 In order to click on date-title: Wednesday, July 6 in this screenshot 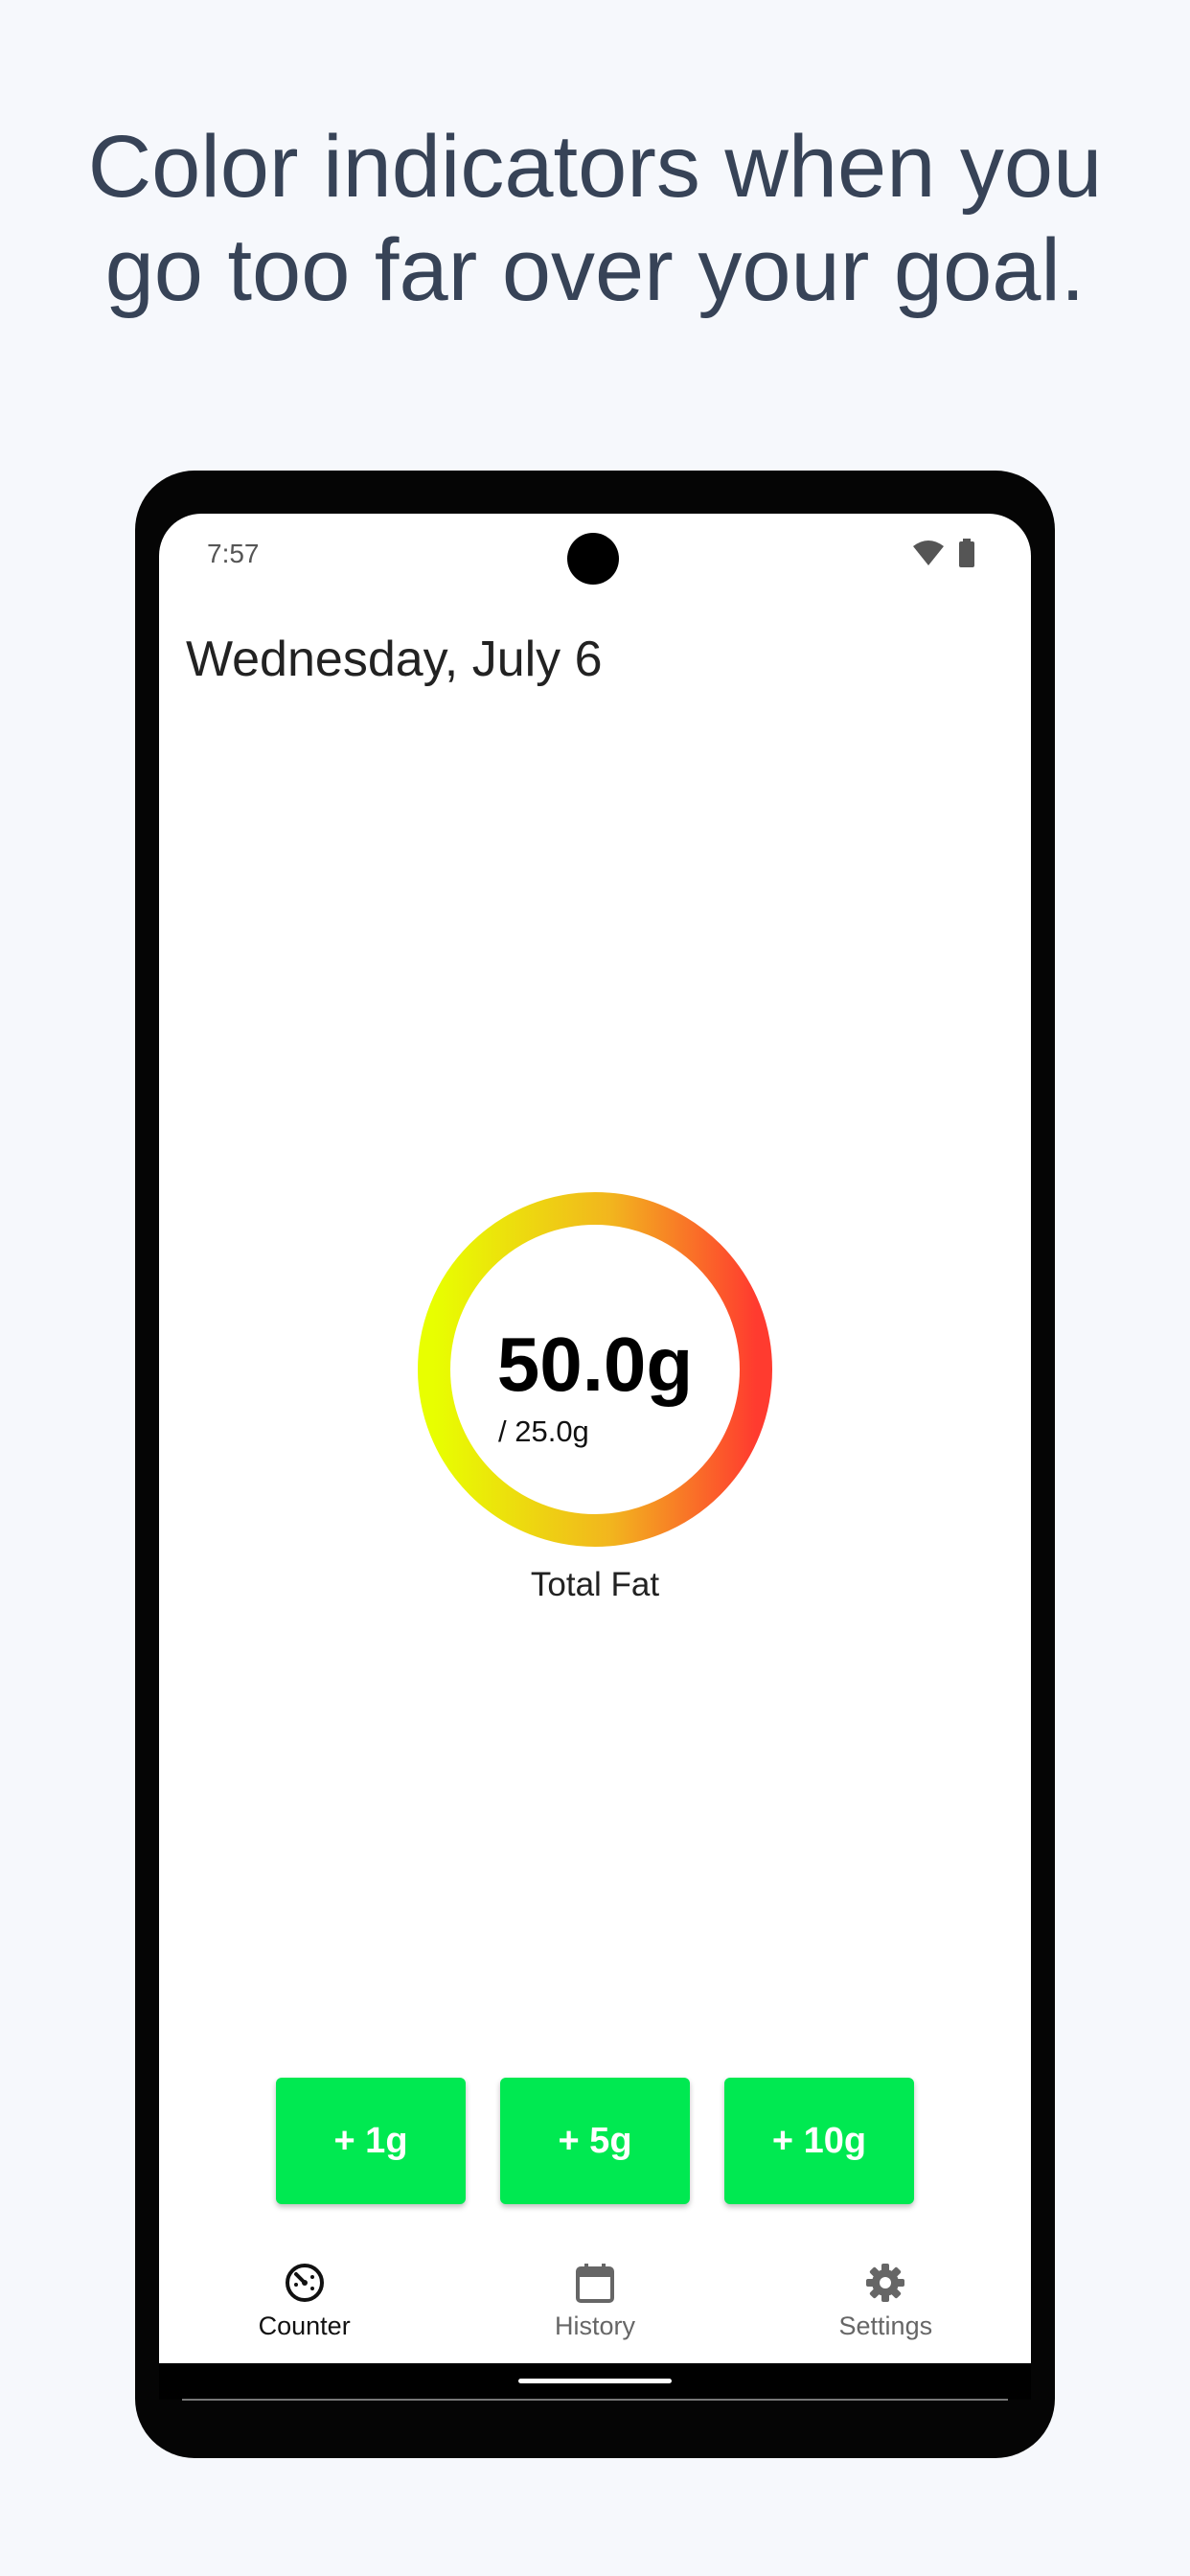, I will do `click(395, 659)`.